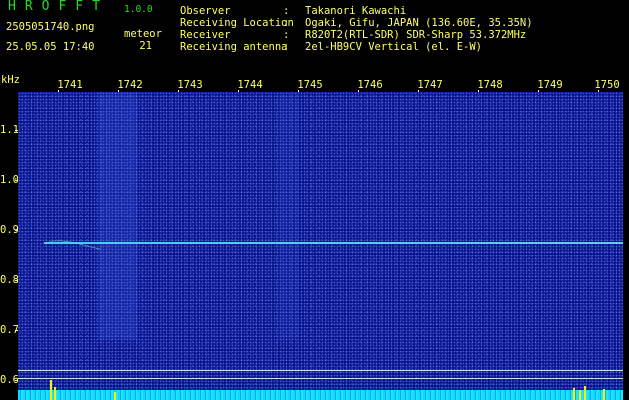 This screenshot has width=629, height=400. I want to click on meta-key-antenna: Receiving antenna, so click(234, 47).